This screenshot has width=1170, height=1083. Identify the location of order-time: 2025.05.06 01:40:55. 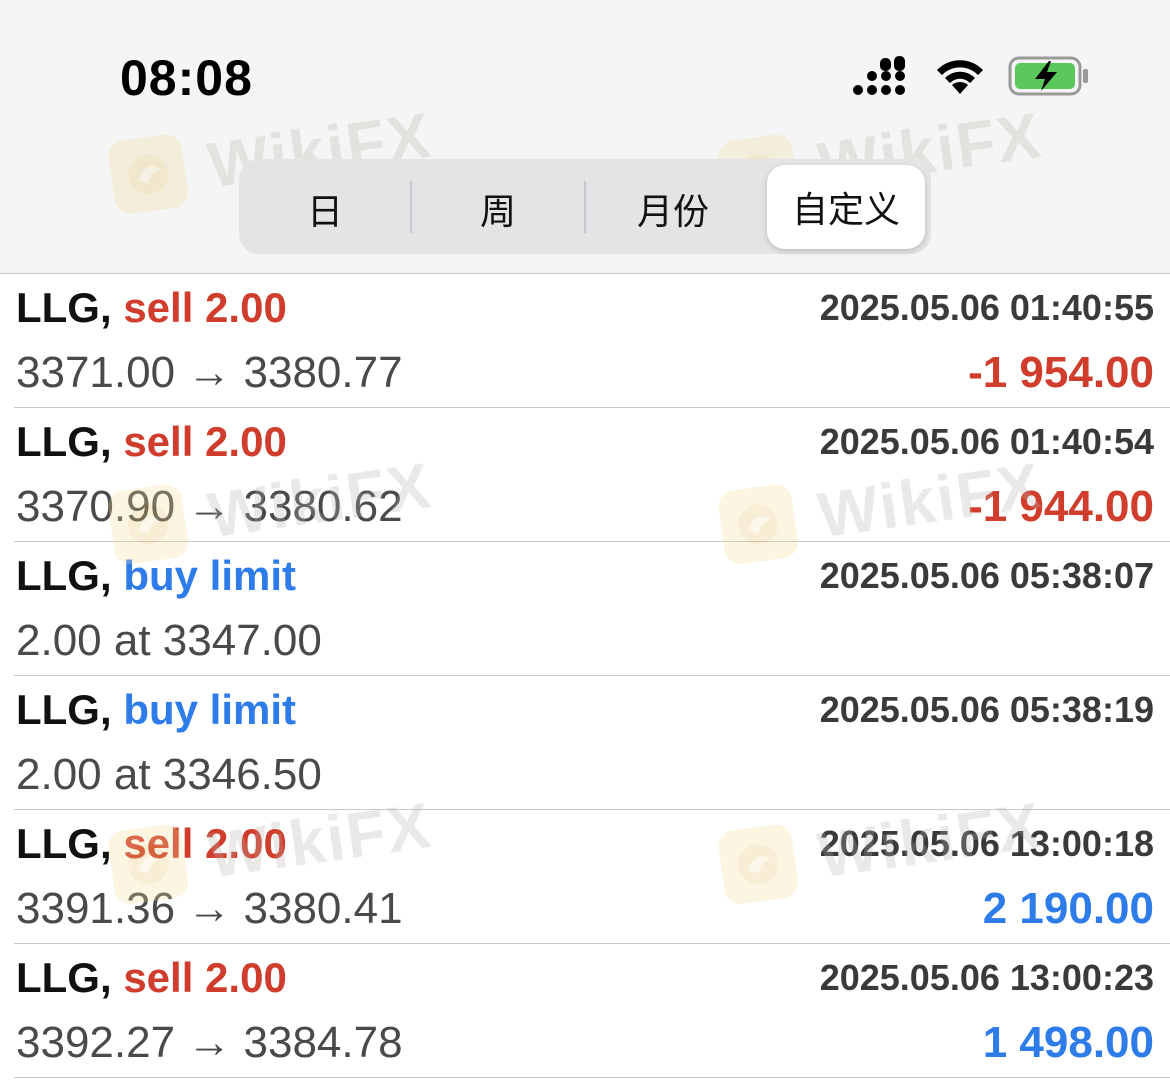
(986, 307).